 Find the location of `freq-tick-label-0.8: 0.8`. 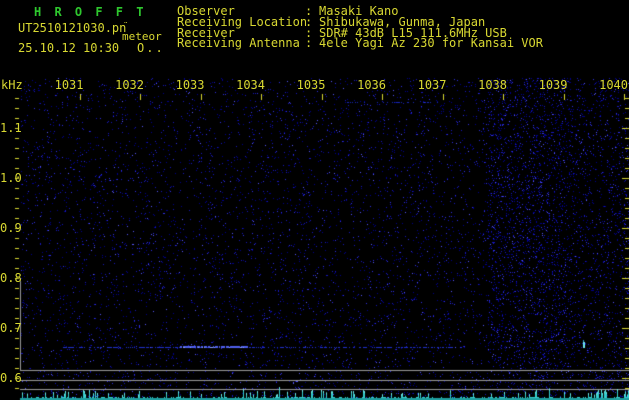

freq-tick-label-0.8: 0.8 is located at coordinates (11, 278).